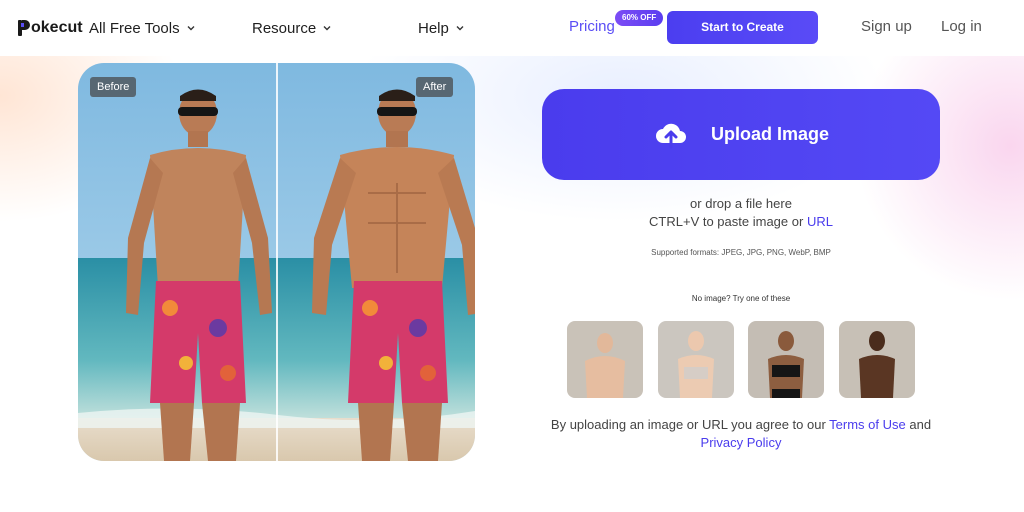  What do you see at coordinates (435, 87) in the screenshot?
I see `after-label: After` at bounding box center [435, 87].